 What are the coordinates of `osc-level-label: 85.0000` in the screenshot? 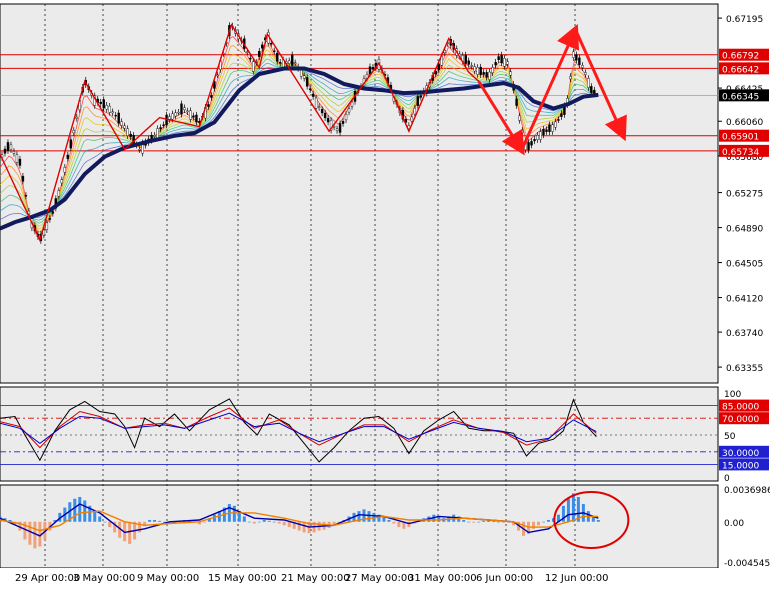 It's located at (740, 408).